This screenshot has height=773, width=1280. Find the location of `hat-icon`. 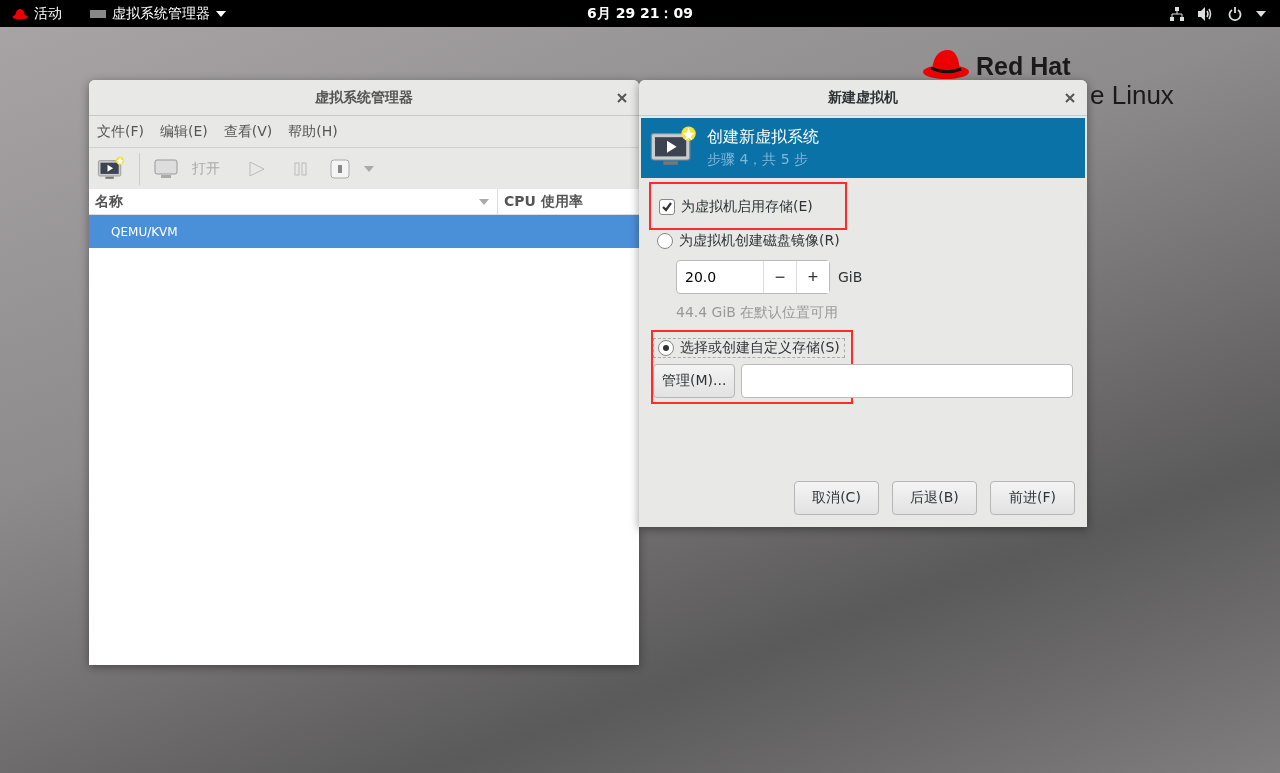

hat-icon is located at coordinates (20, 13).